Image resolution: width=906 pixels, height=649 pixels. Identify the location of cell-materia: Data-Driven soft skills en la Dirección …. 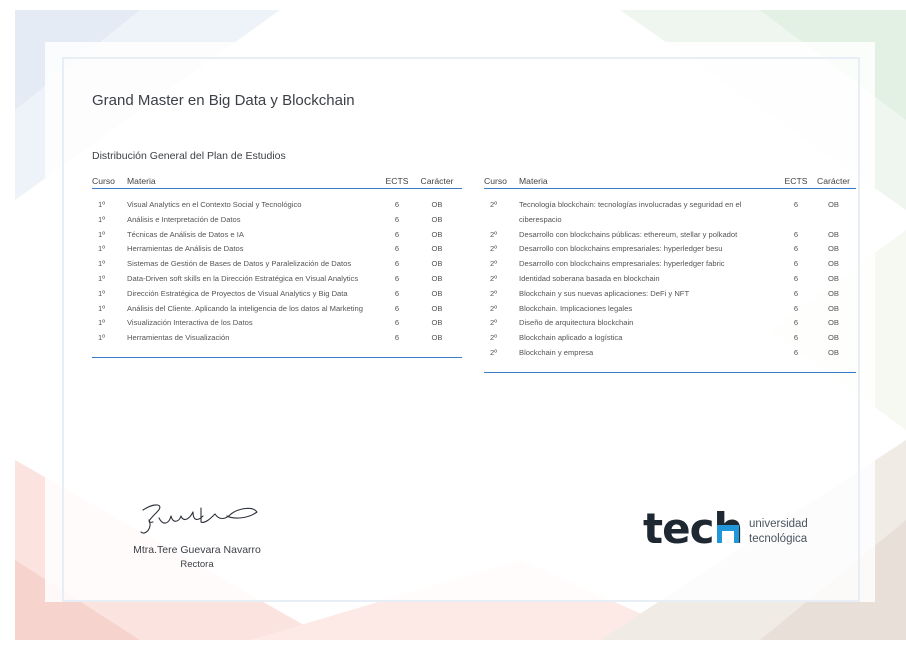
(243, 278).